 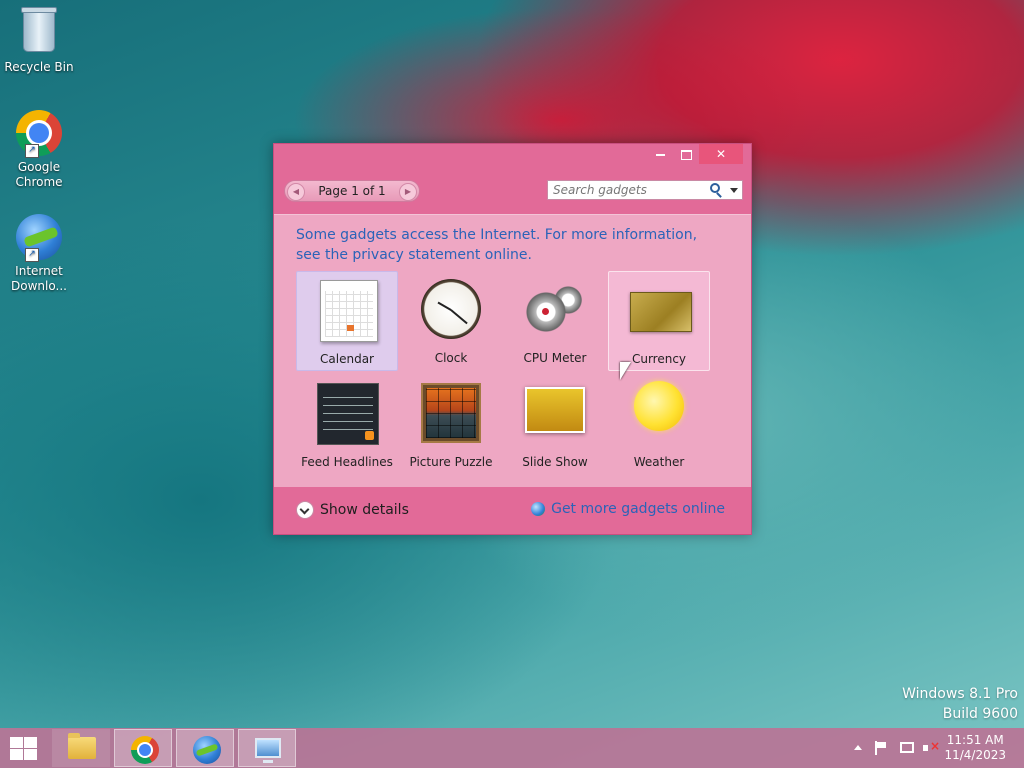 I want to click on show-details-button: Show details, so click(x=352, y=510).